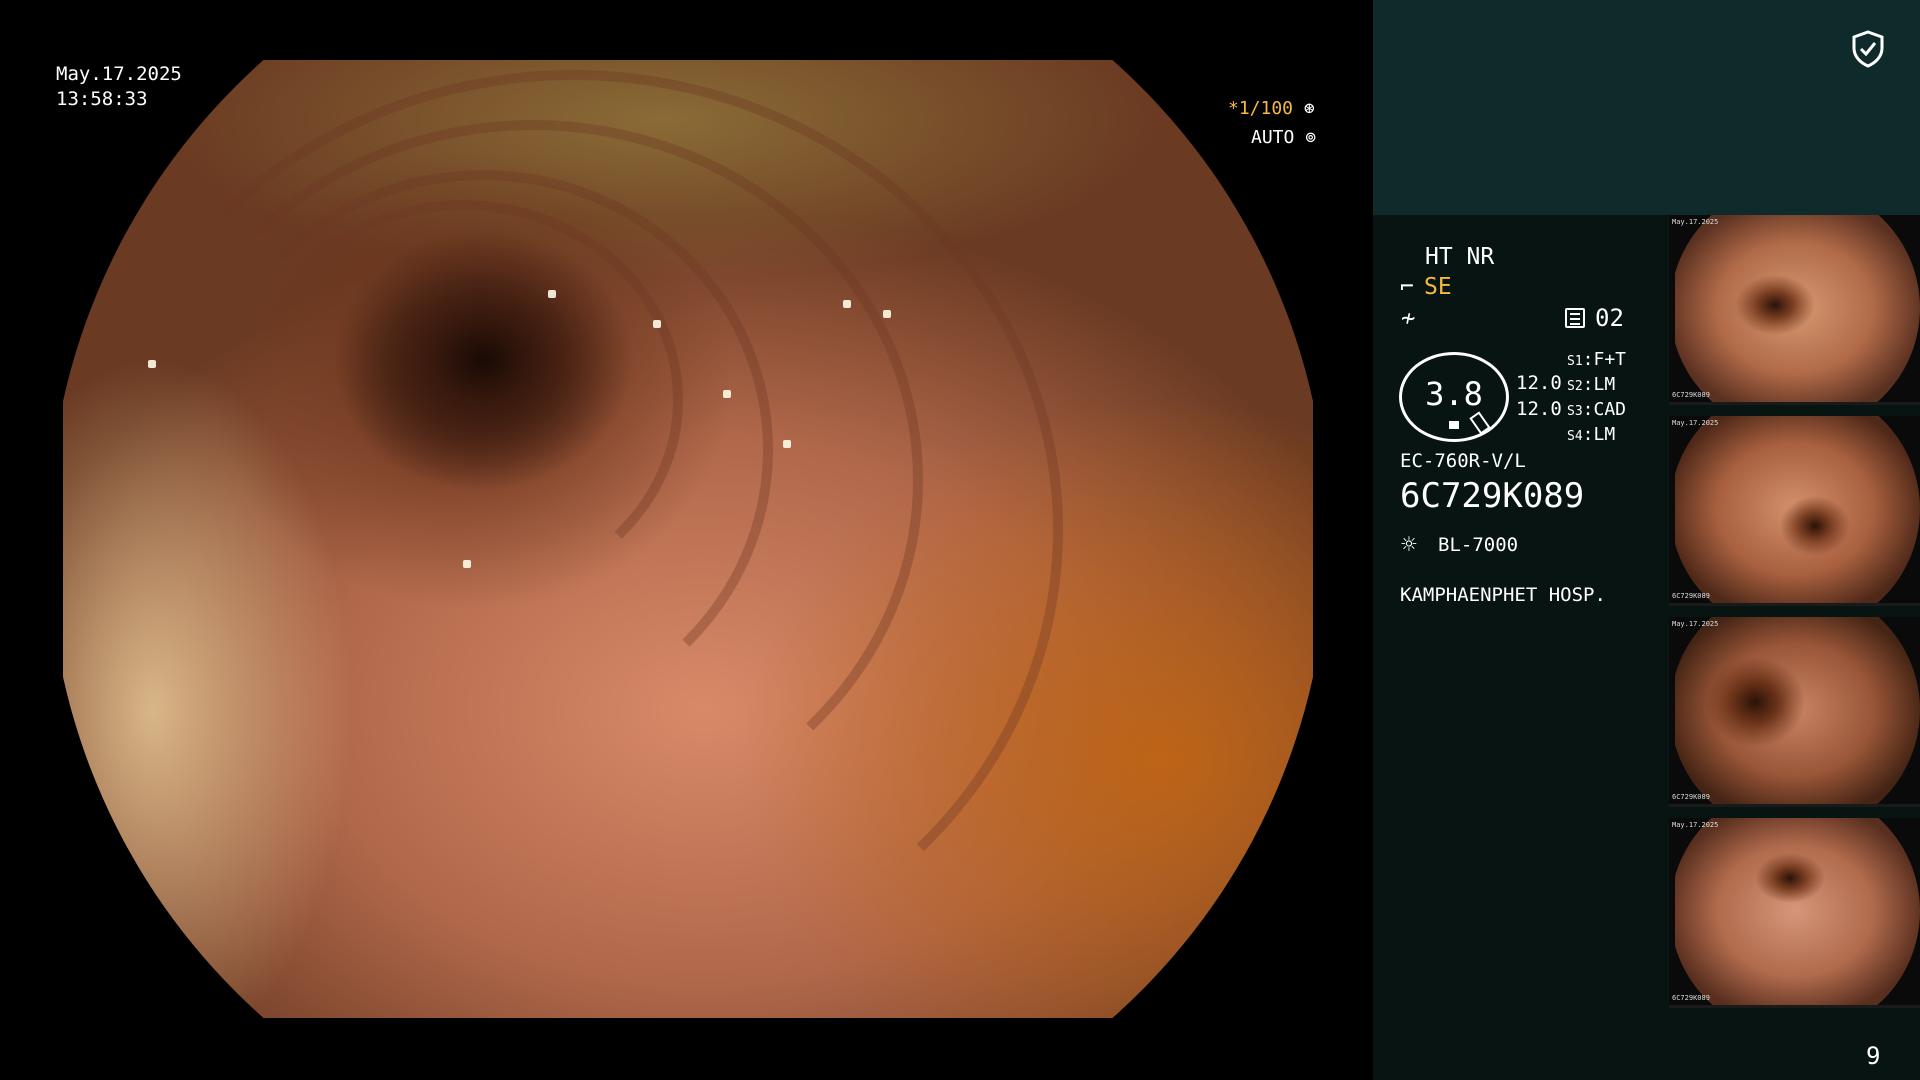  I want to click on switch-row: S1:F+T, so click(1597, 359).